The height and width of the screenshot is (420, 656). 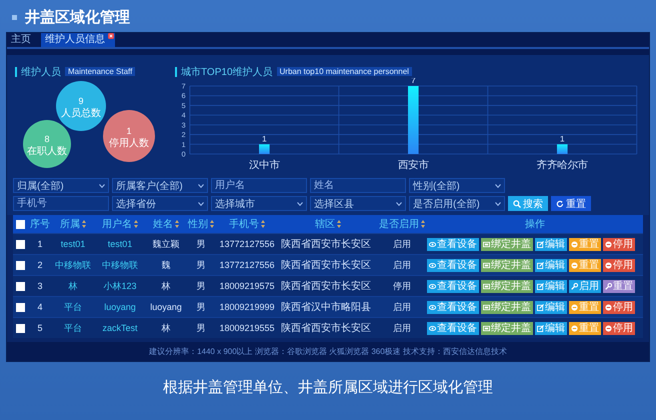 I want to click on select-field: 选择省份, so click(x=160, y=203).